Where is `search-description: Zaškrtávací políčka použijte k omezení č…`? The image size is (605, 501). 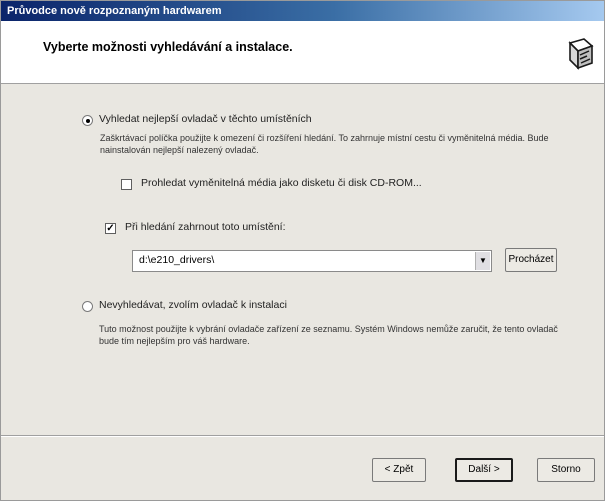
search-description: Zaškrtávací políčka použijte k omezení č… is located at coordinates (324, 144).